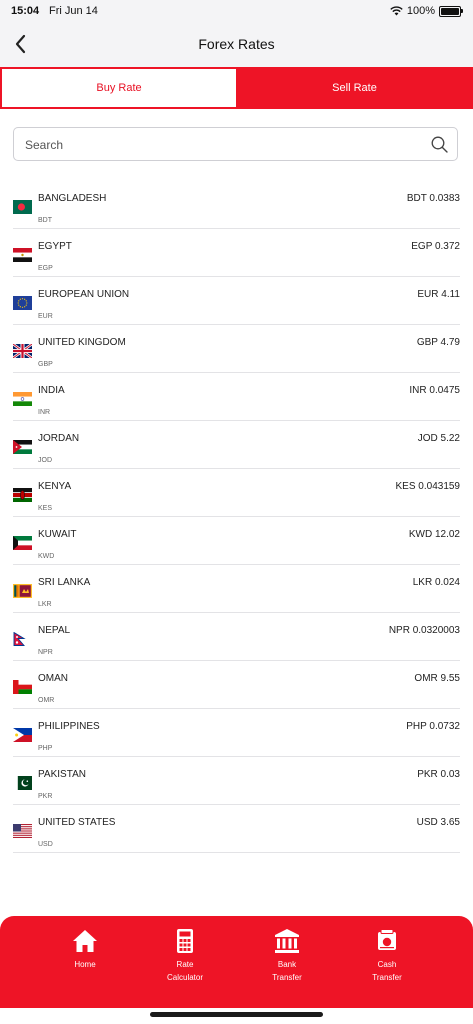  What do you see at coordinates (45, 604) in the screenshot?
I see `currency-code: LKR` at bounding box center [45, 604].